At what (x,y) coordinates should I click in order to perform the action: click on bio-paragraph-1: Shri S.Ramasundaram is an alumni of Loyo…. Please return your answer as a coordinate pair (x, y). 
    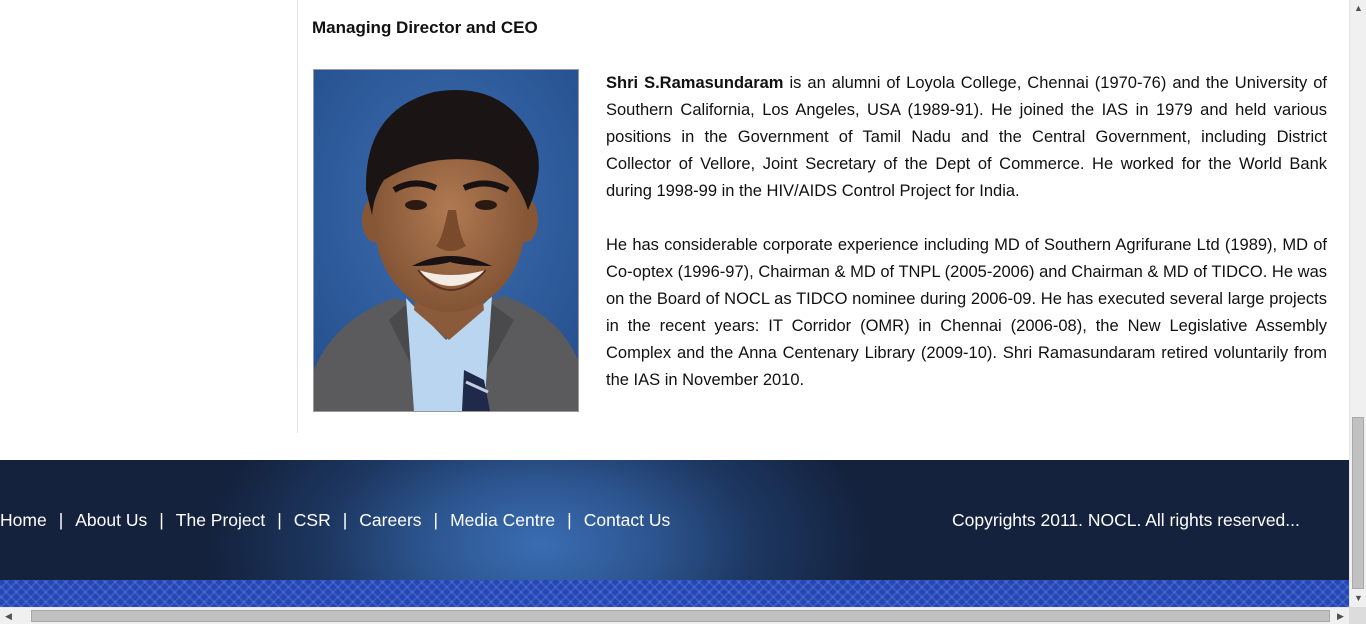
    Looking at the image, I should click on (966, 137).